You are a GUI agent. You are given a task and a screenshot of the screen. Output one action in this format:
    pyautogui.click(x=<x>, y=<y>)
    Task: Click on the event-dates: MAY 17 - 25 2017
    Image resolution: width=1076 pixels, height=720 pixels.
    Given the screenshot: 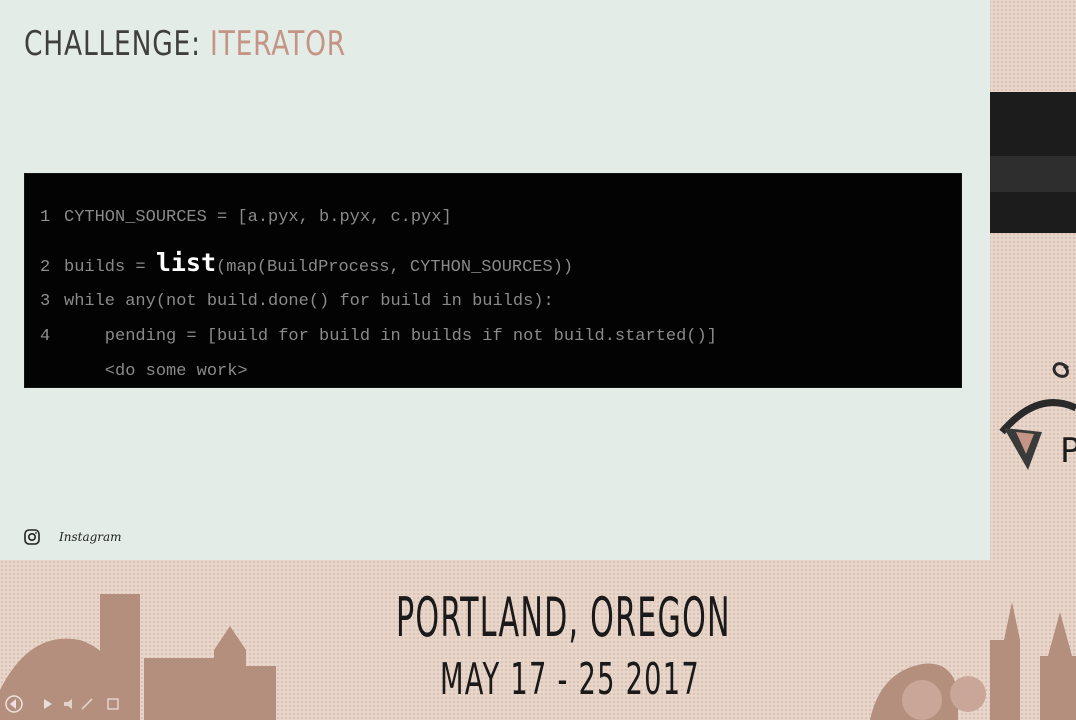 What is the action you would take?
    pyautogui.click(x=570, y=679)
    